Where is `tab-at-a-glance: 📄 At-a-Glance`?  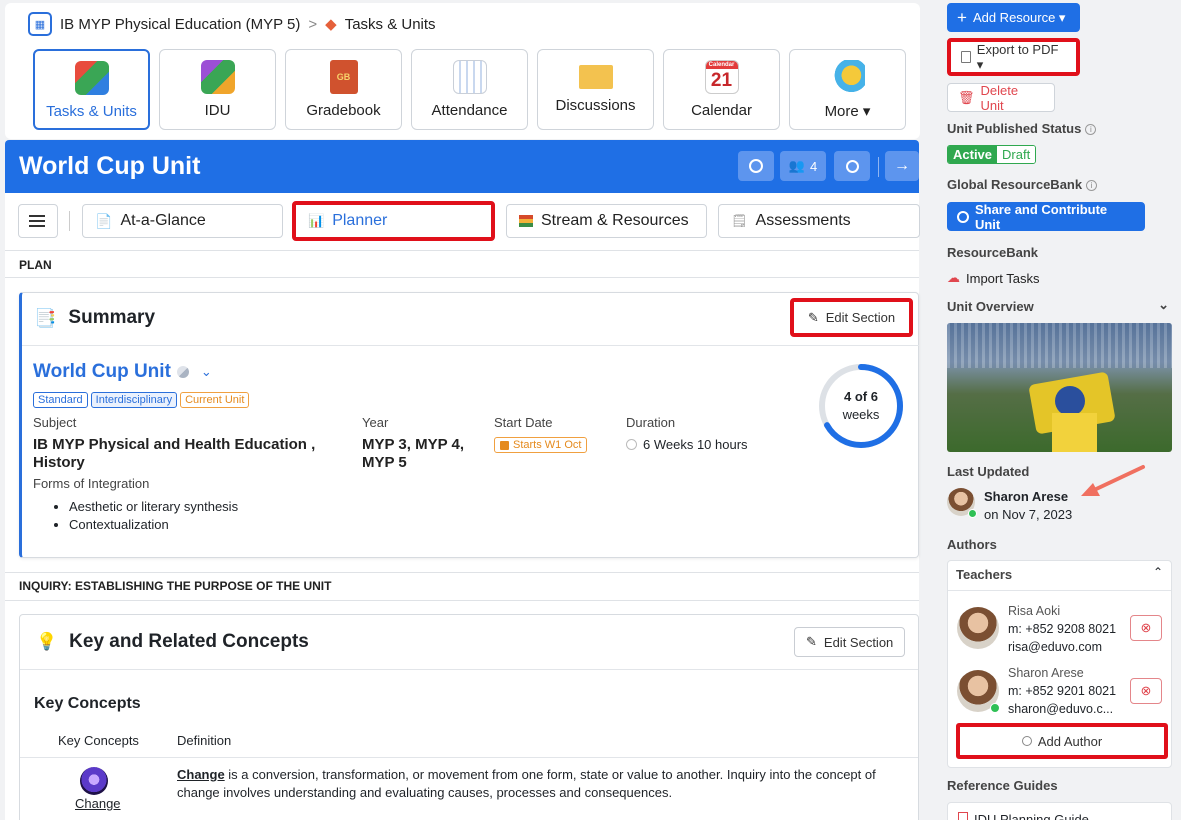 tab-at-a-glance: 📄 At-a-Glance is located at coordinates (182, 221).